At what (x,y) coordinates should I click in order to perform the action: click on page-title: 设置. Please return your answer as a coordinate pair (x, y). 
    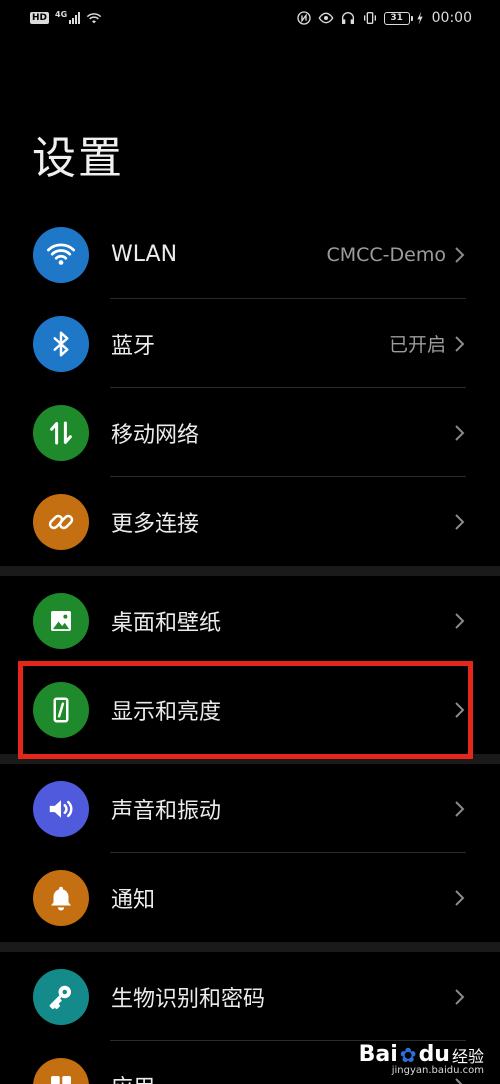
    Looking at the image, I should click on (78, 158).